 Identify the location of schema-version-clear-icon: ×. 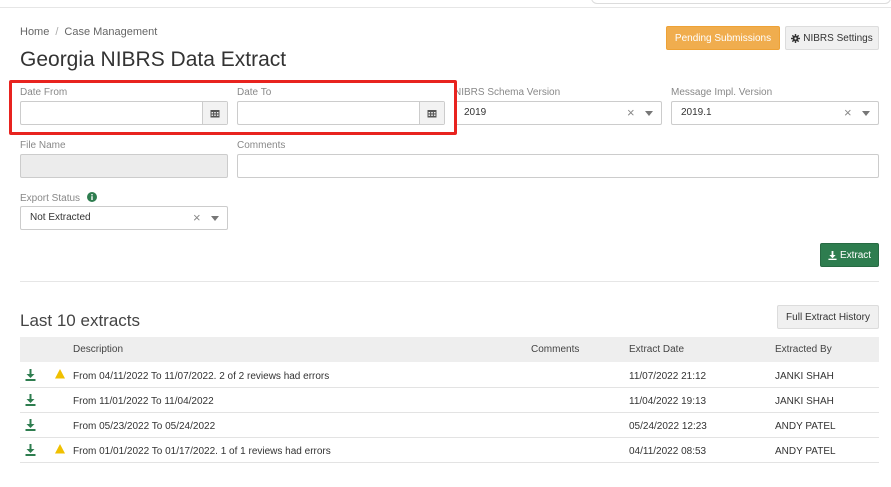
(631, 112).